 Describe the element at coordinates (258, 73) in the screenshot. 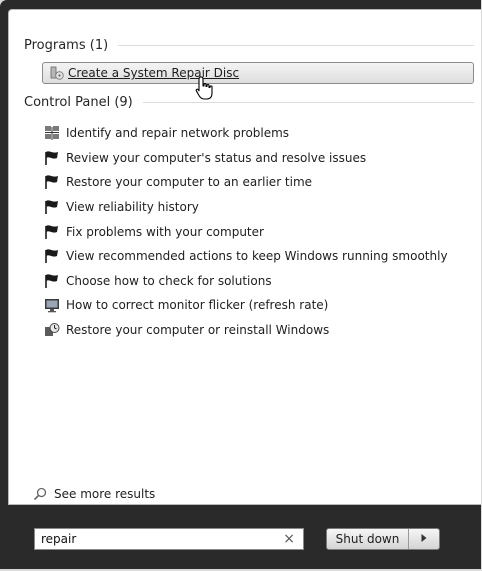

I see `program-result-item: Create a System Repair Disc` at that location.